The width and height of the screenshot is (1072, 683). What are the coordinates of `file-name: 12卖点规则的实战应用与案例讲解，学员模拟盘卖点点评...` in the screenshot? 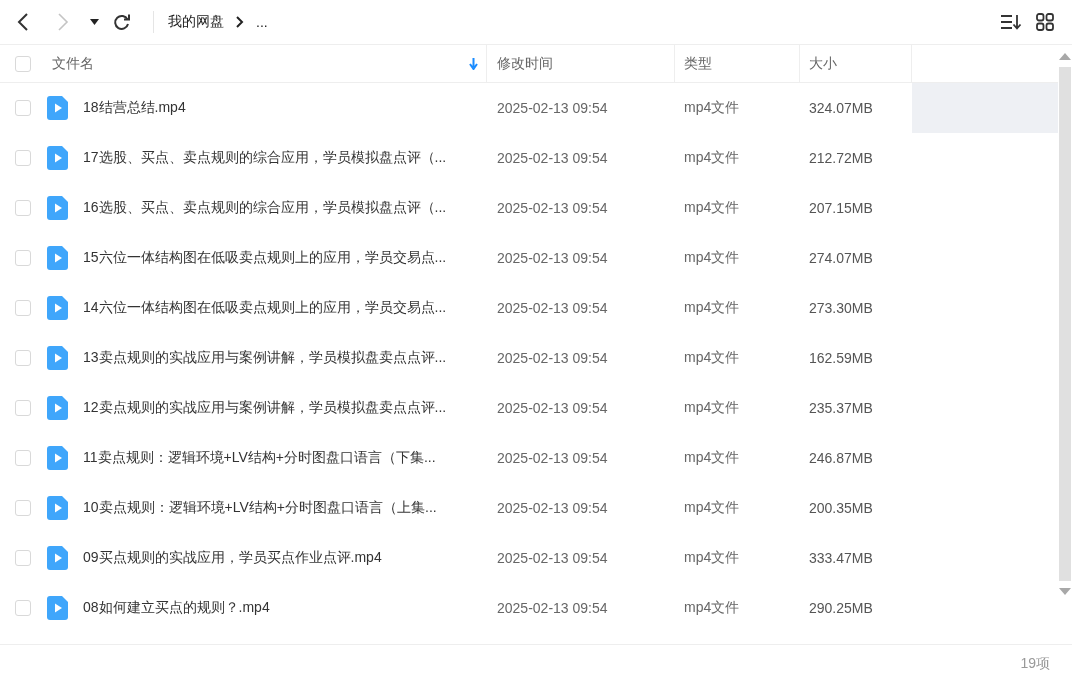 It's located at (265, 408).